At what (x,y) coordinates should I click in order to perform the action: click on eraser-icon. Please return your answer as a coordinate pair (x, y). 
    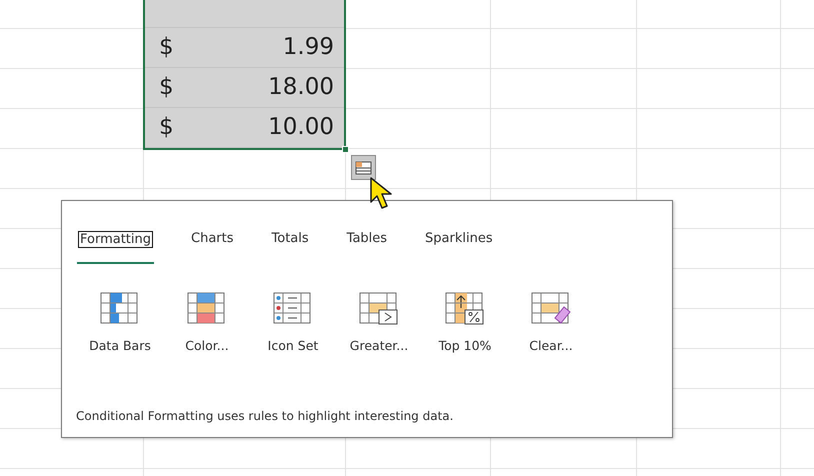
    Looking at the image, I should click on (551, 308).